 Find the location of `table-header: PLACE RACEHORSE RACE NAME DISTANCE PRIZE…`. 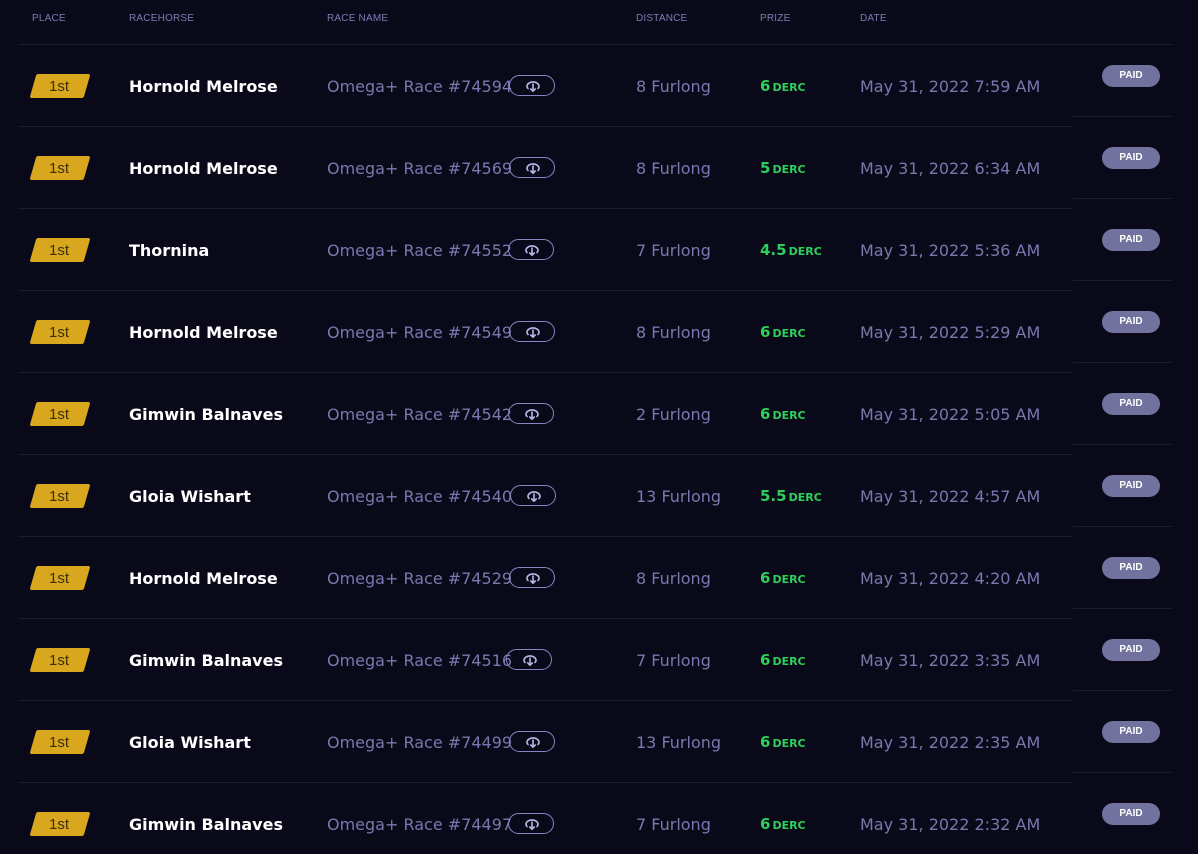

table-header: PLACE RACEHORSE RACE NAME DISTANCE PRIZE… is located at coordinates (595, 22).